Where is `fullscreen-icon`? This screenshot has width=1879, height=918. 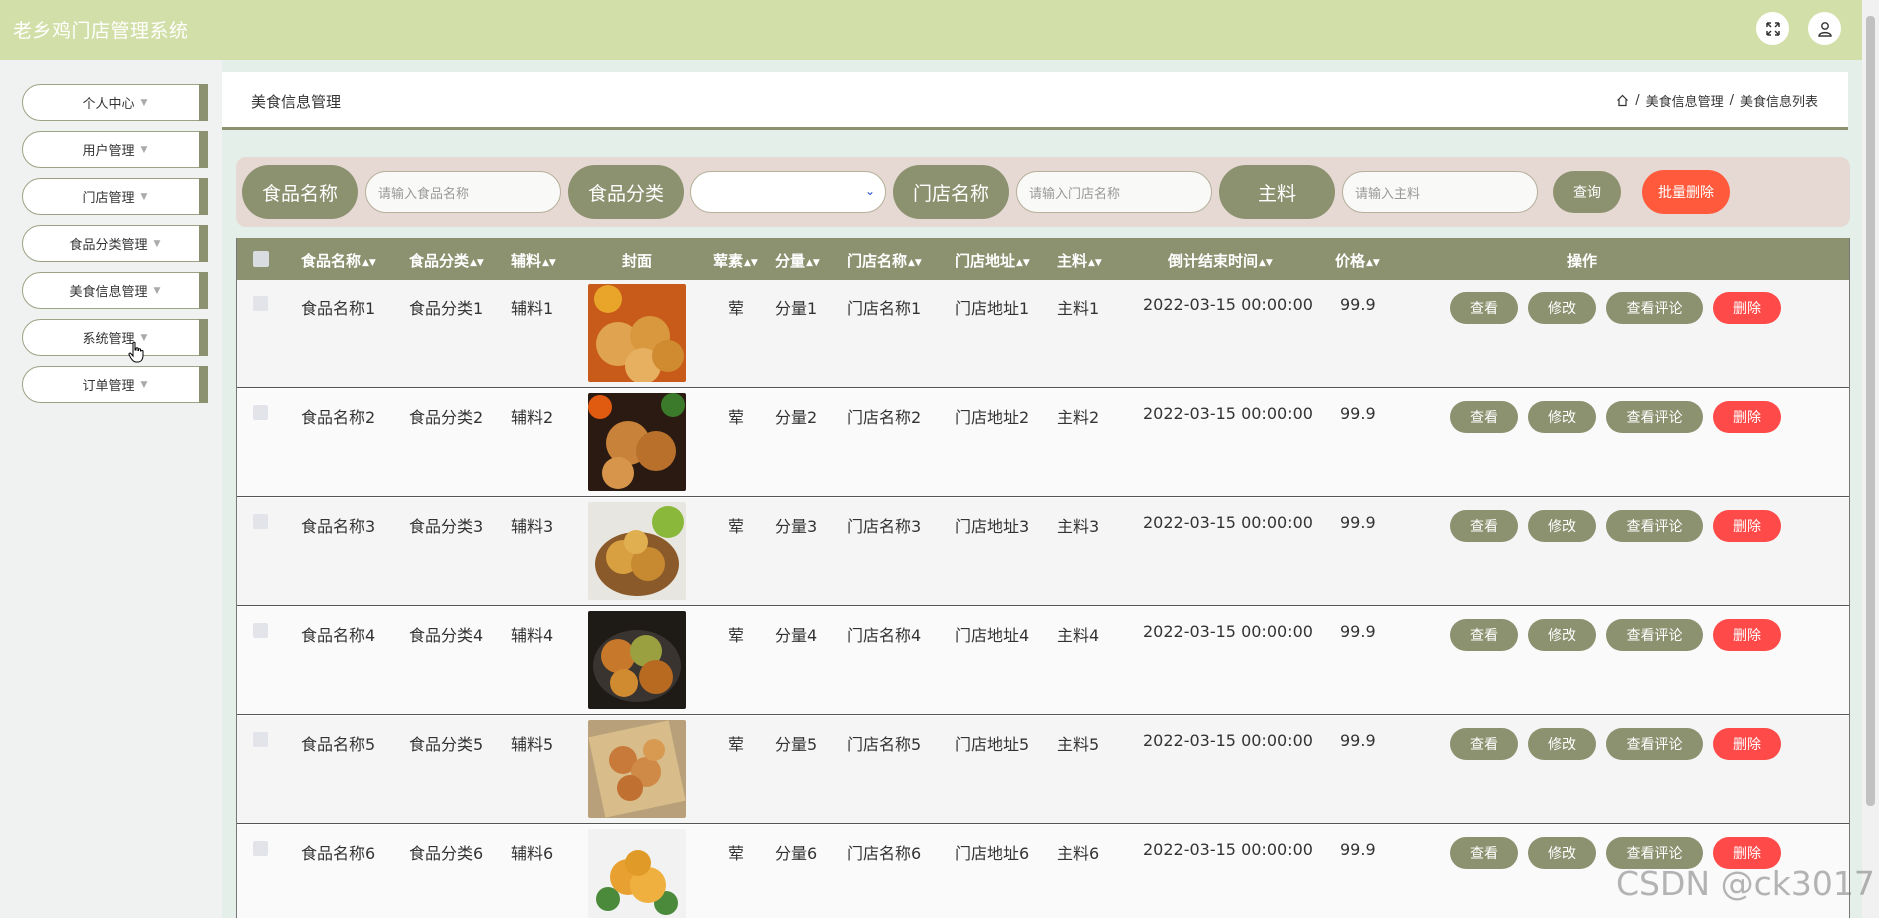
fullscreen-icon is located at coordinates (1772, 28).